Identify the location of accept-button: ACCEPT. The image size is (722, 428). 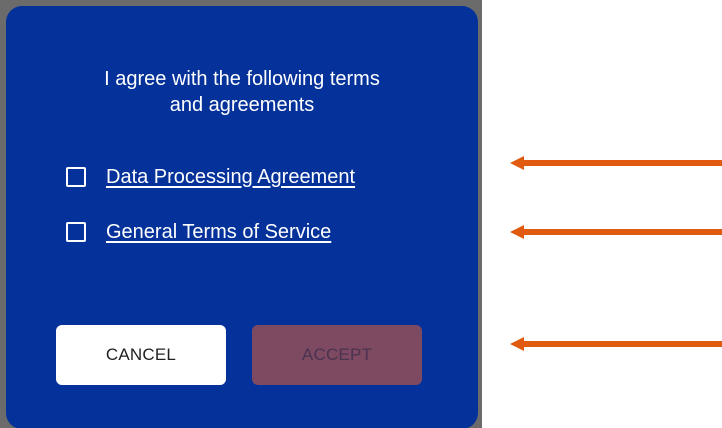
(337, 355).